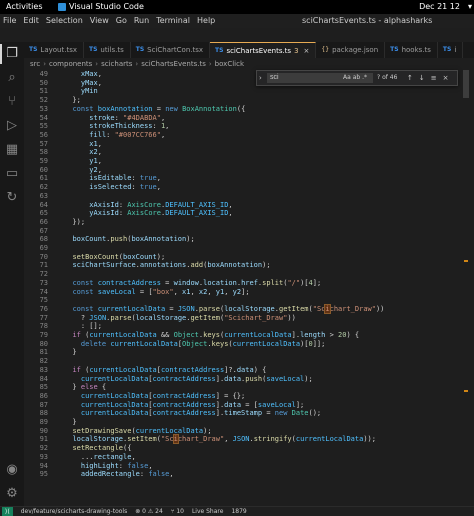  What do you see at coordinates (54, 50) in the screenshot?
I see `tab-layout-tsx: TS Layout.tsx` at bounding box center [54, 50].